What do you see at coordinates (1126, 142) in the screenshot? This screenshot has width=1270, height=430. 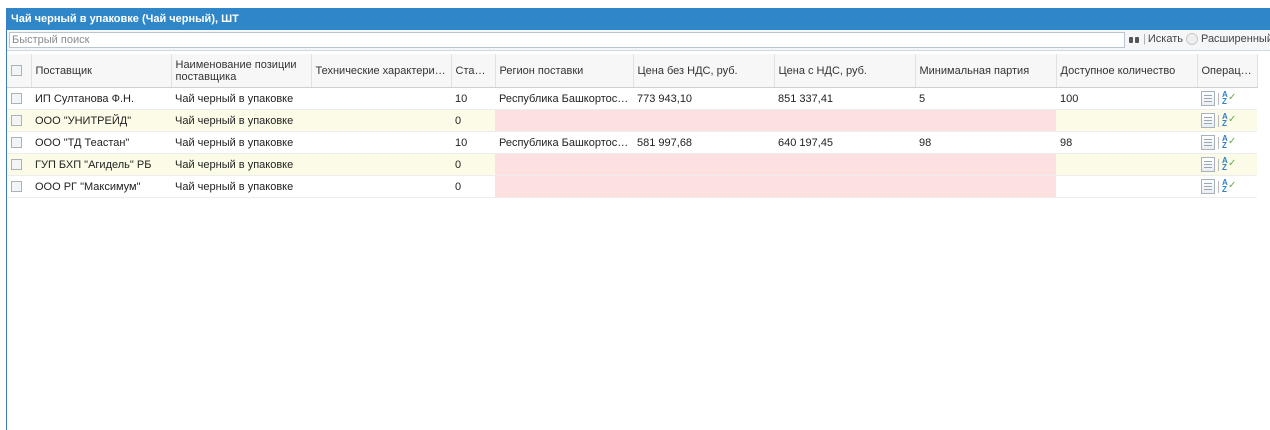 I see `available-cell: 98` at bounding box center [1126, 142].